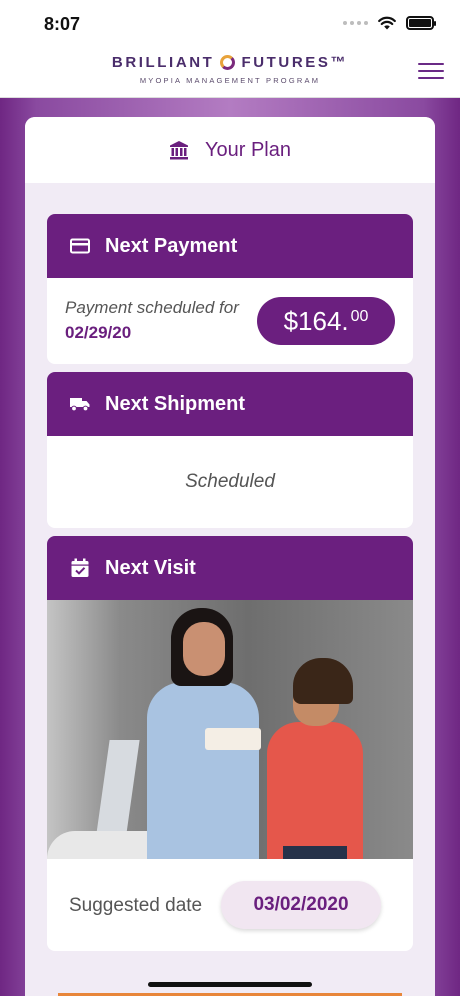 The width and height of the screenshot is (460, 996). I want to click on plan-title: Your Plan, so click(248, 149).